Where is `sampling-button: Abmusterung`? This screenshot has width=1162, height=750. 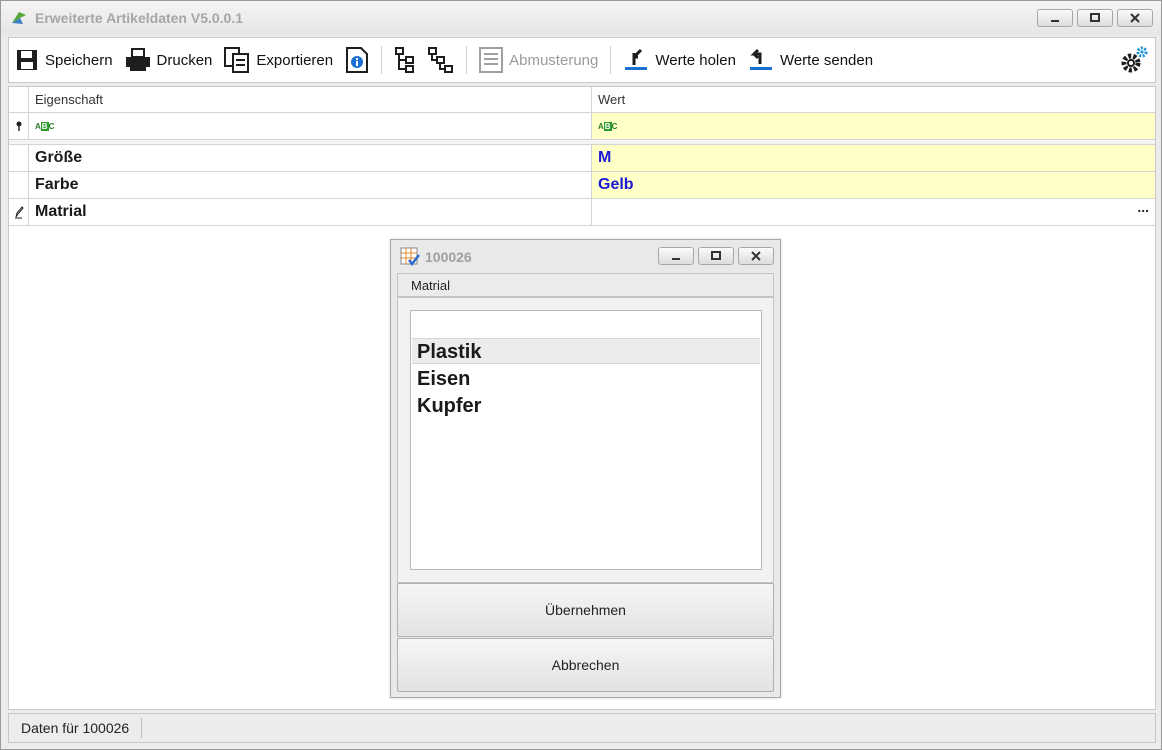 sampling-button: Abmusterung is located at coordinates (538, 60).